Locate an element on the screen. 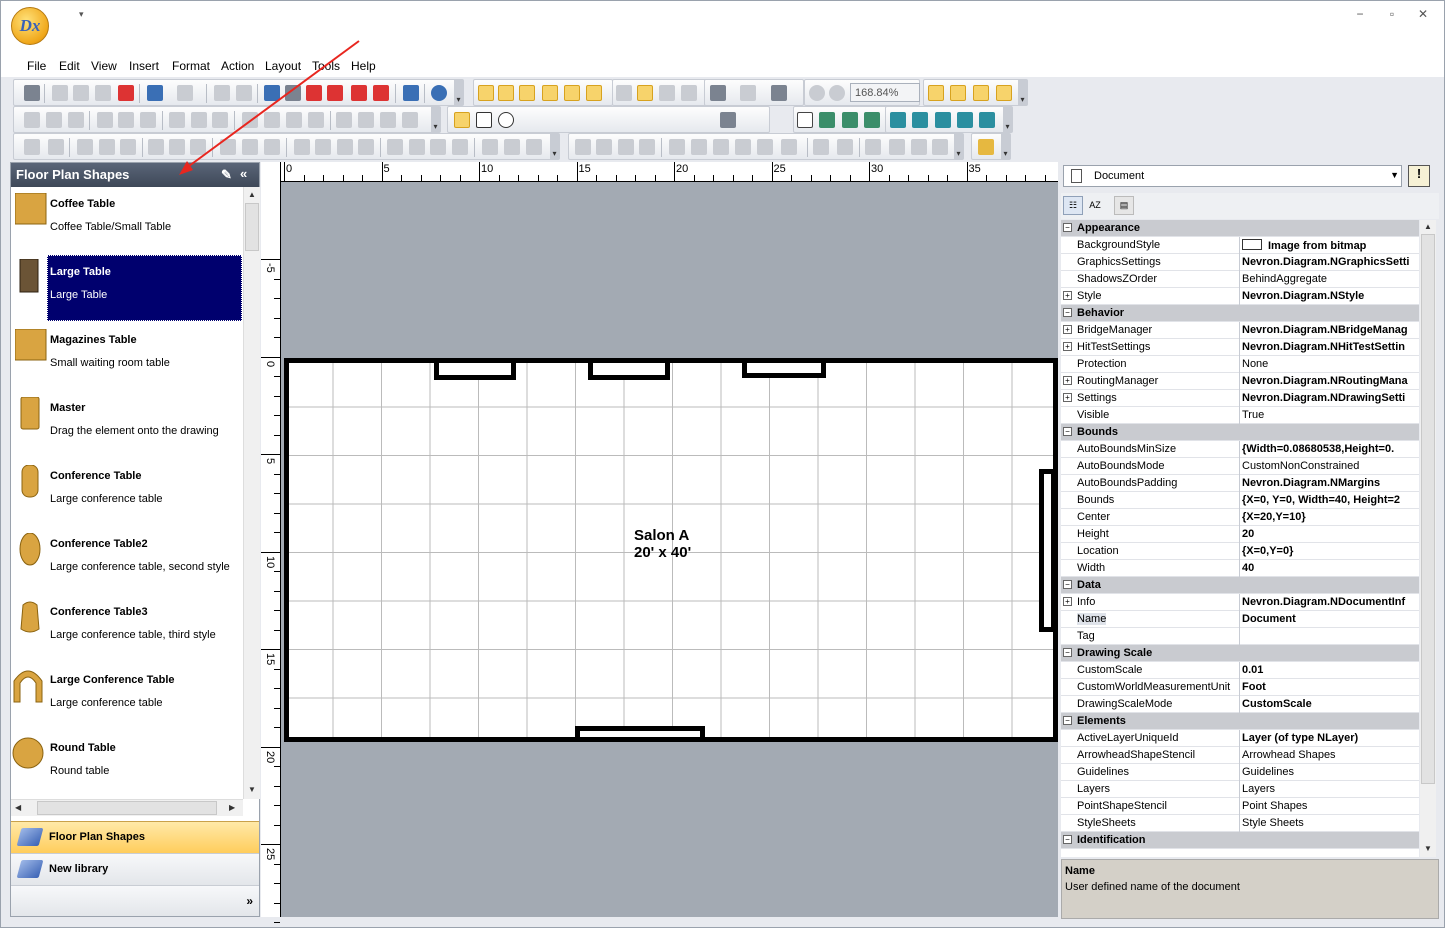 The image size is (1445, 929). shape-item-coffee-table: Coffee Table Coffee Table/Small Table is located at coordinates (127, 221).